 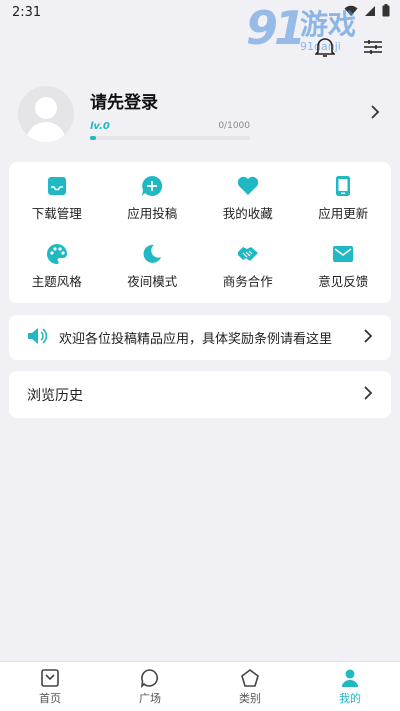 I want to click on notice-text: 欢迎各位投稿精品应用，具体奖励条例请看这里, so click(x=196, y=339).